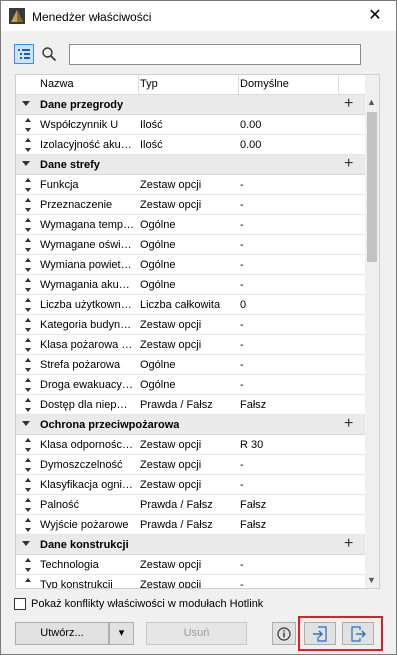 The height and width of the screenshot is (655, 397). What do you see at coordinates (121, 633) in the screenshot?
I see `create-dropdown-button: ▾` at bounding box center [121, 633].